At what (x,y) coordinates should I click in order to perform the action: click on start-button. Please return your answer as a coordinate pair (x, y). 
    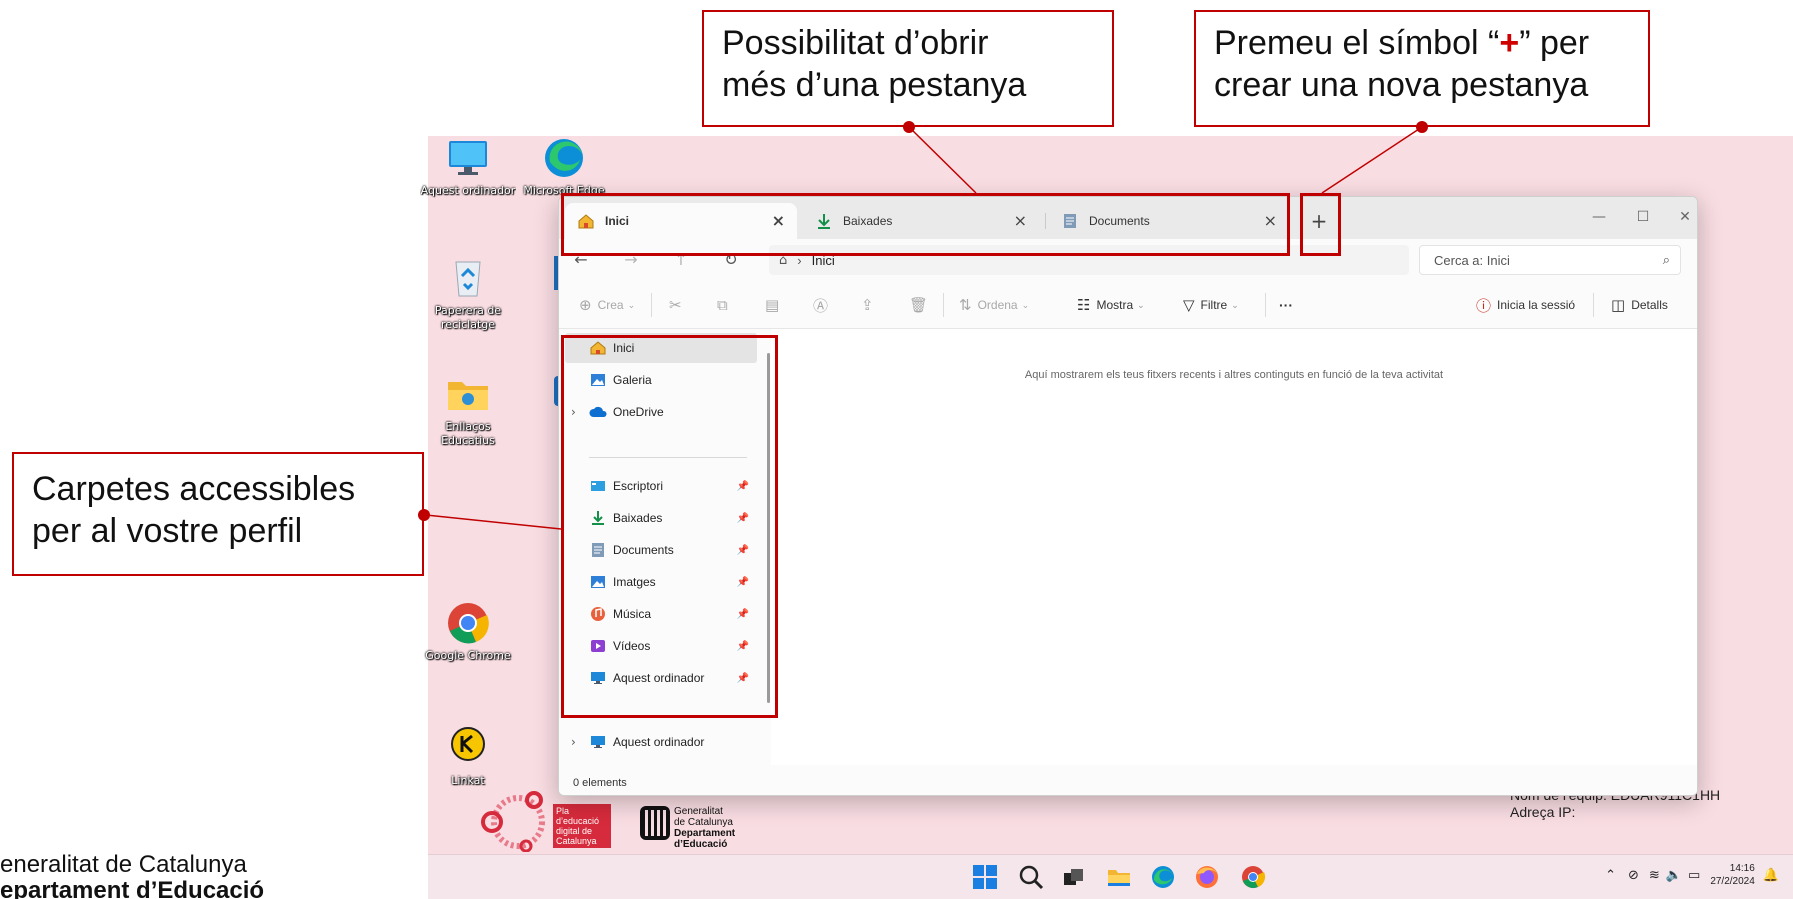
    Looking at the image, I should click on (985, 877).